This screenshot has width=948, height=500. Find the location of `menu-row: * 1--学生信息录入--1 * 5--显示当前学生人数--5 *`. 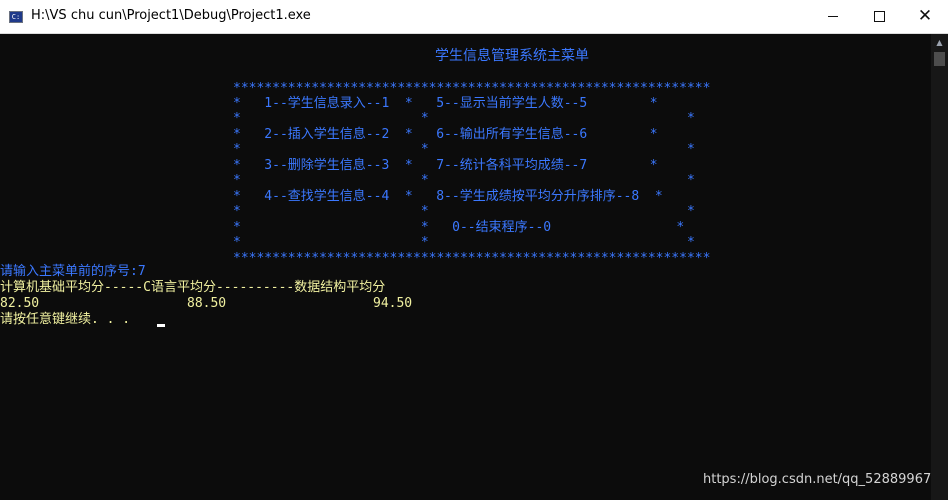

menu-row: * 1--学生信息录入--1 * 5--显示当前学生人数--5 * is located at coordinates (445, 103).